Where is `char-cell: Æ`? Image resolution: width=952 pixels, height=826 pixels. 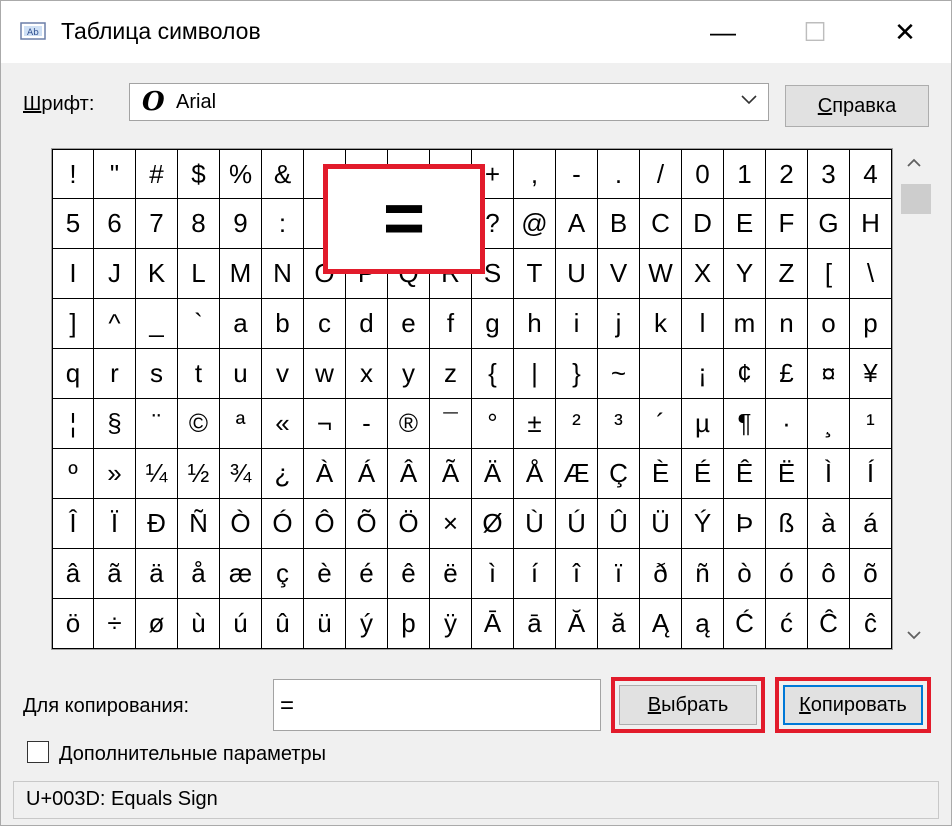
char-cell: Æ is located at coordinates (577, 474).